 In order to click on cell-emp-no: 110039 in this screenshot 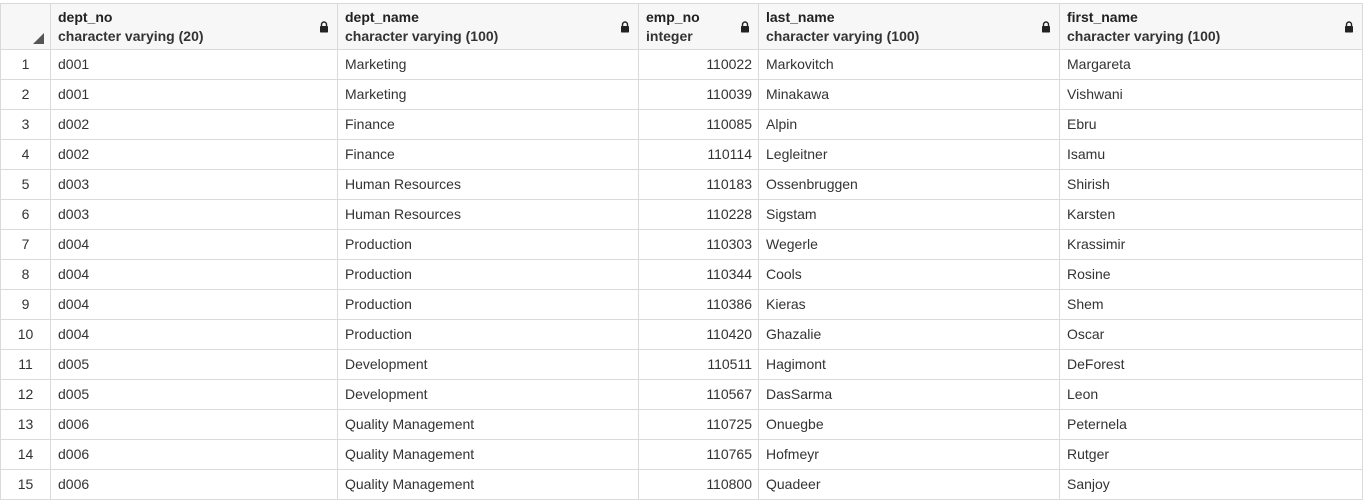, I will do `click(698, 94)`.